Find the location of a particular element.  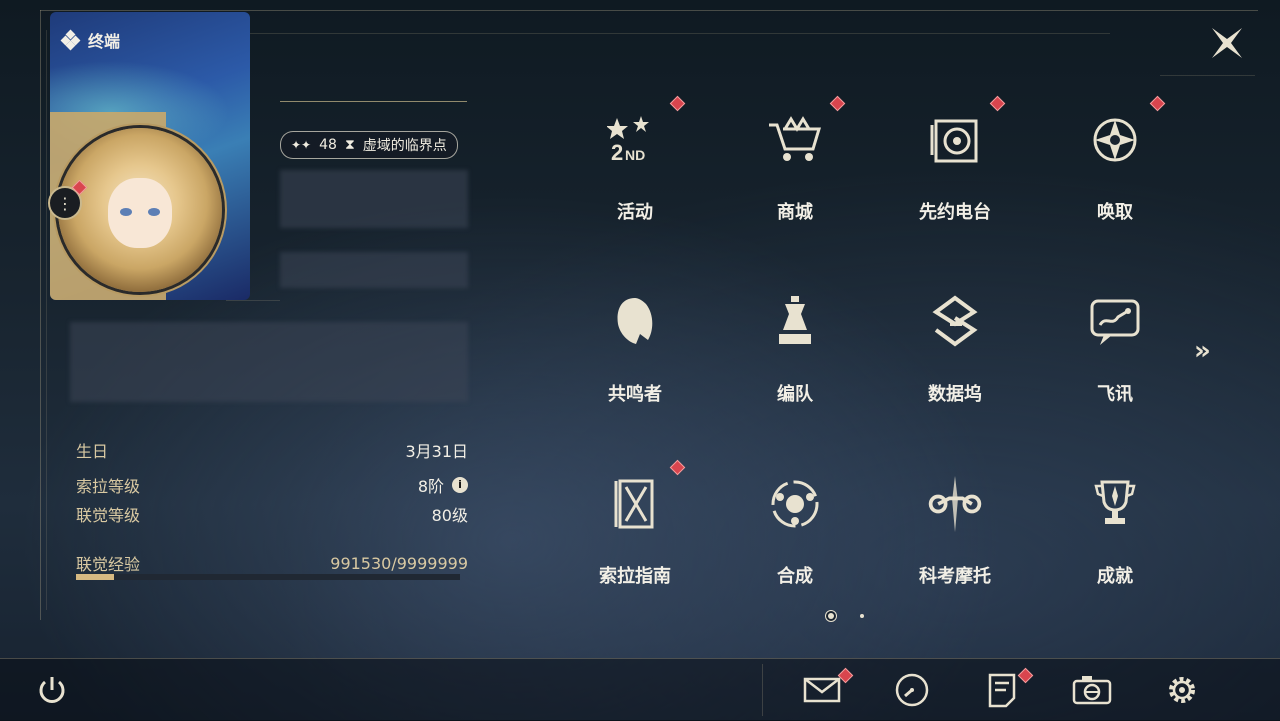

svg-text: ND is located at coordinates (635, 155).